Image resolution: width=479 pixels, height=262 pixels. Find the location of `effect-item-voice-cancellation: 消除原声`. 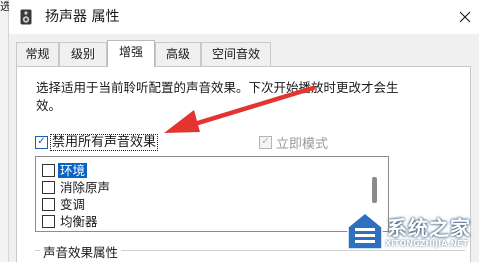

effect-item-voice-cancellation: 消除原声 is located at coordinates (76, 187).